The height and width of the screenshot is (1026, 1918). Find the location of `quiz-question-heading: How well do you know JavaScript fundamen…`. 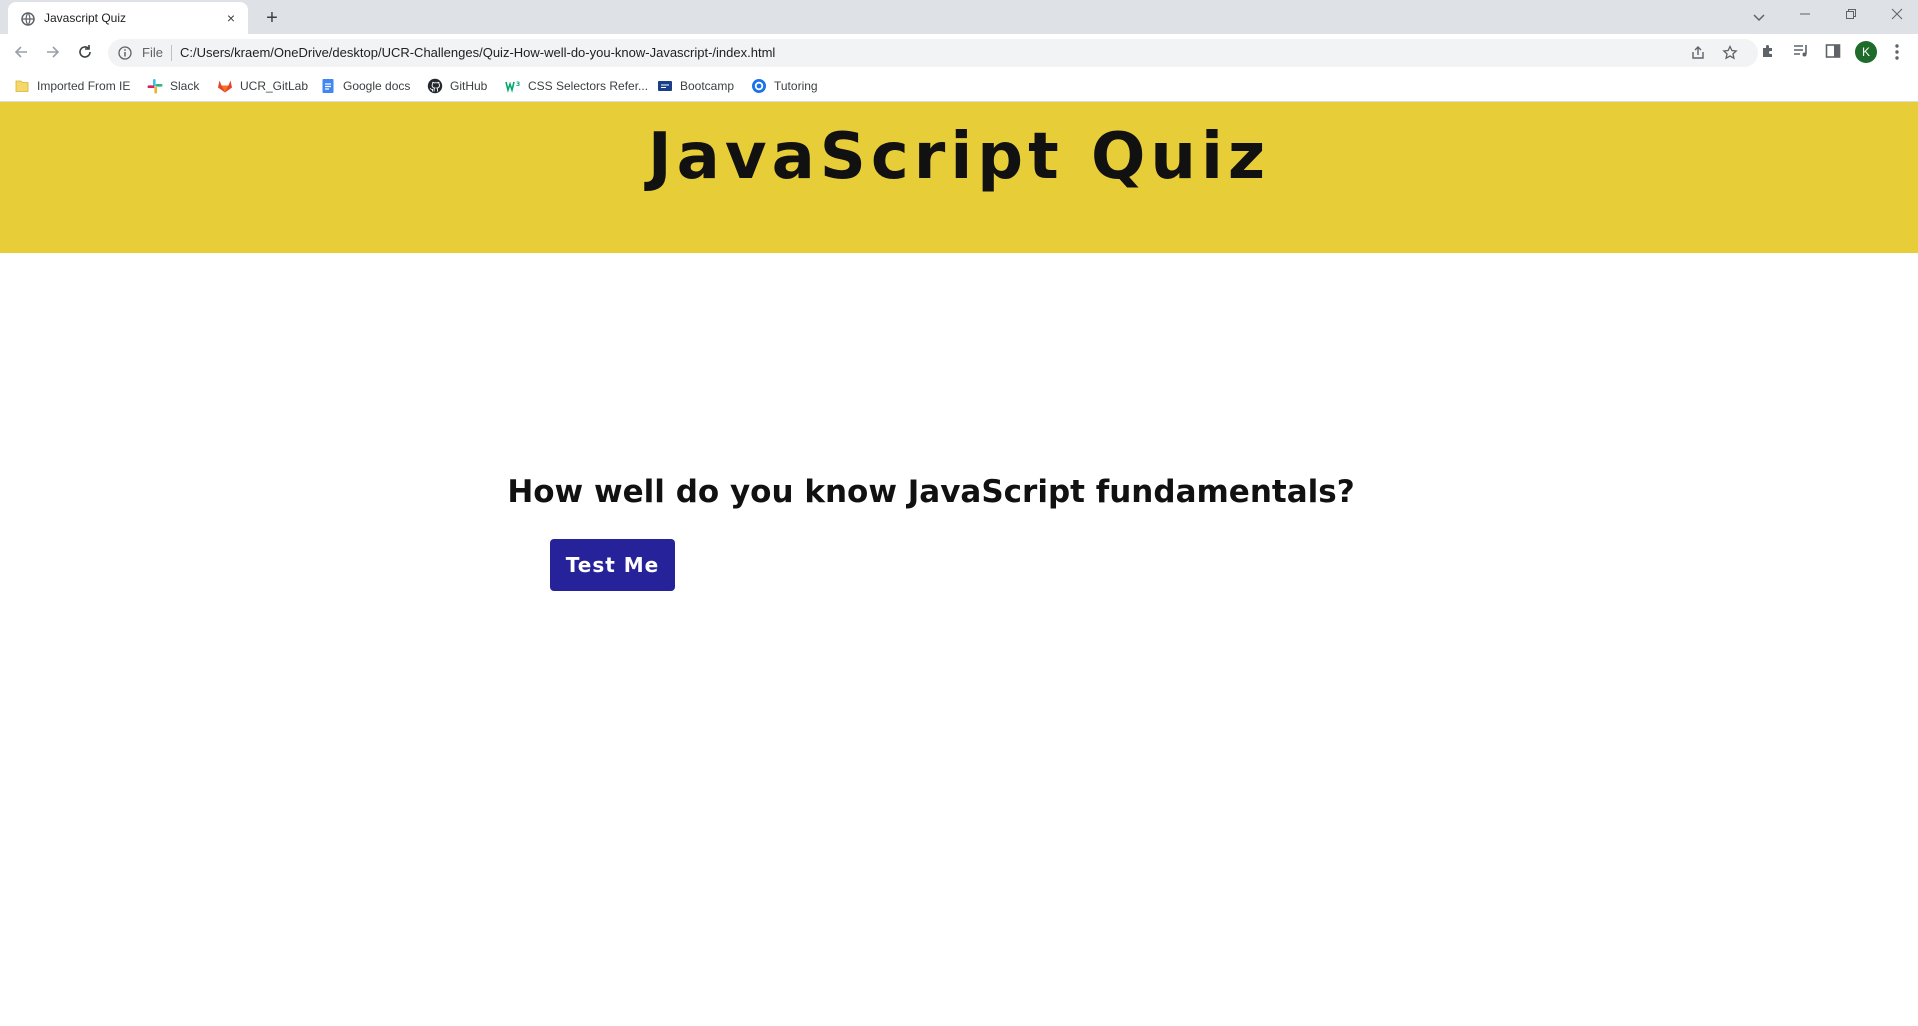

quiz-question-heading: How well do you know JavaScript fundamen… is located at coordinates (931, 492).